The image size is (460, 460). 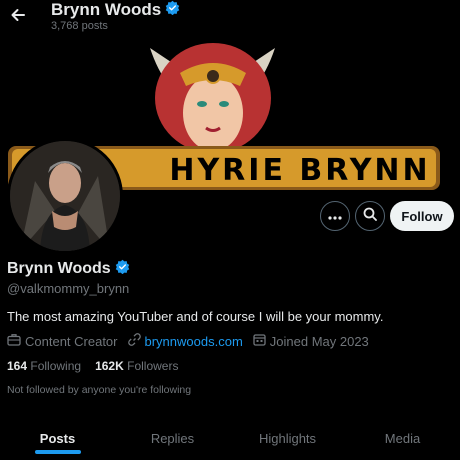 What do you see at coordinates (65, 196) in the screenshot?
I see `avatar` at bounding box center [65, 196].